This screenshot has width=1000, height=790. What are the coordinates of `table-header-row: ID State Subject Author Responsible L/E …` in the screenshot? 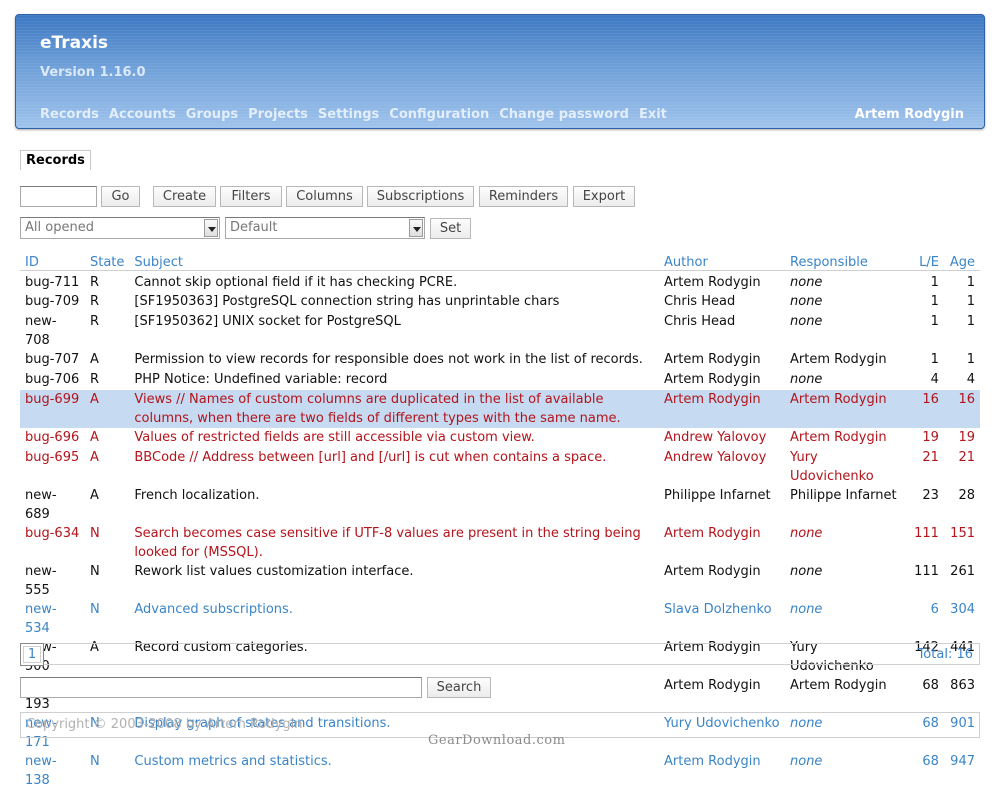 It's located at (500, 260).